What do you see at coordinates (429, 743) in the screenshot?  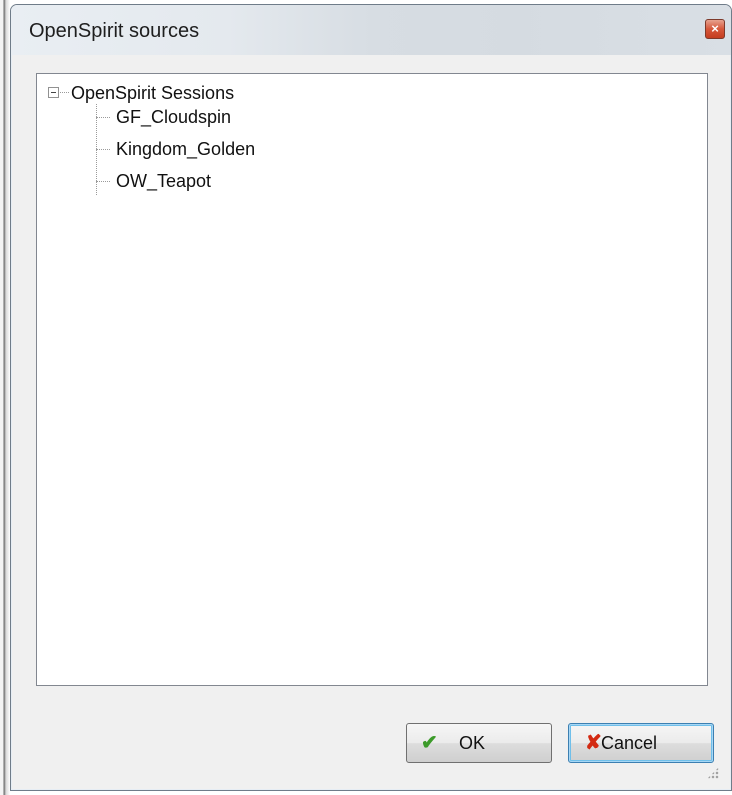 I see `checkmark-icon: ✔` at bounding box center [429, 743].